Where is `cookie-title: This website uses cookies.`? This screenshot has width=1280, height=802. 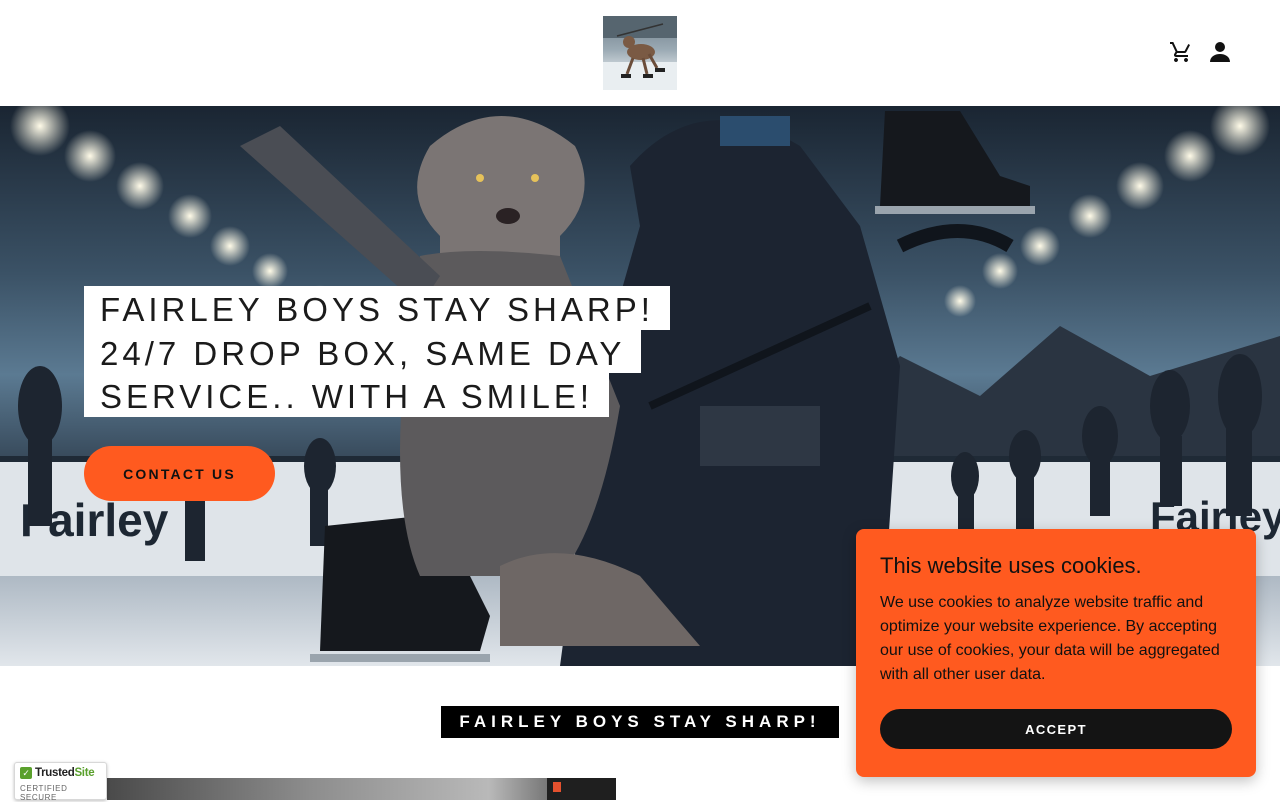
cookie-title: This website uses cookies. is located at coordinates (1011, 565).